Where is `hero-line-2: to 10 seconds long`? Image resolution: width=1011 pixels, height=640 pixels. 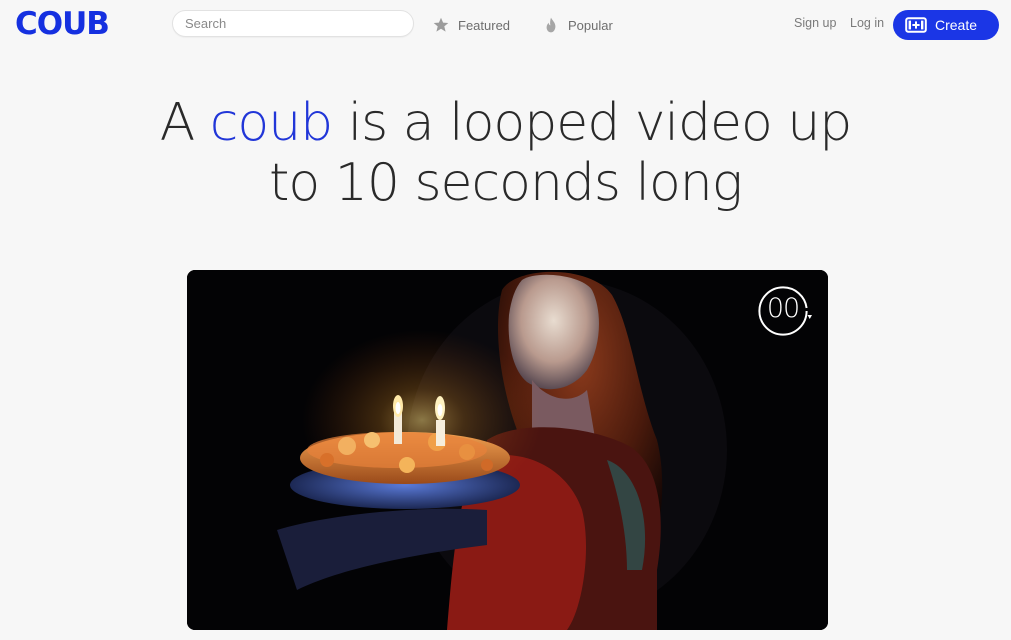 hero-line-2: to 10 seconds long is located at coordinates (506, 183).